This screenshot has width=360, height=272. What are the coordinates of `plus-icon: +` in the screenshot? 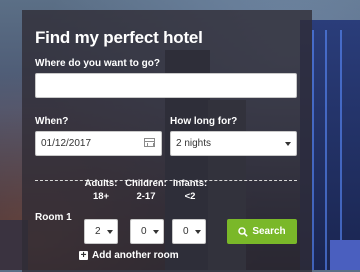 It's located at (83, 255).